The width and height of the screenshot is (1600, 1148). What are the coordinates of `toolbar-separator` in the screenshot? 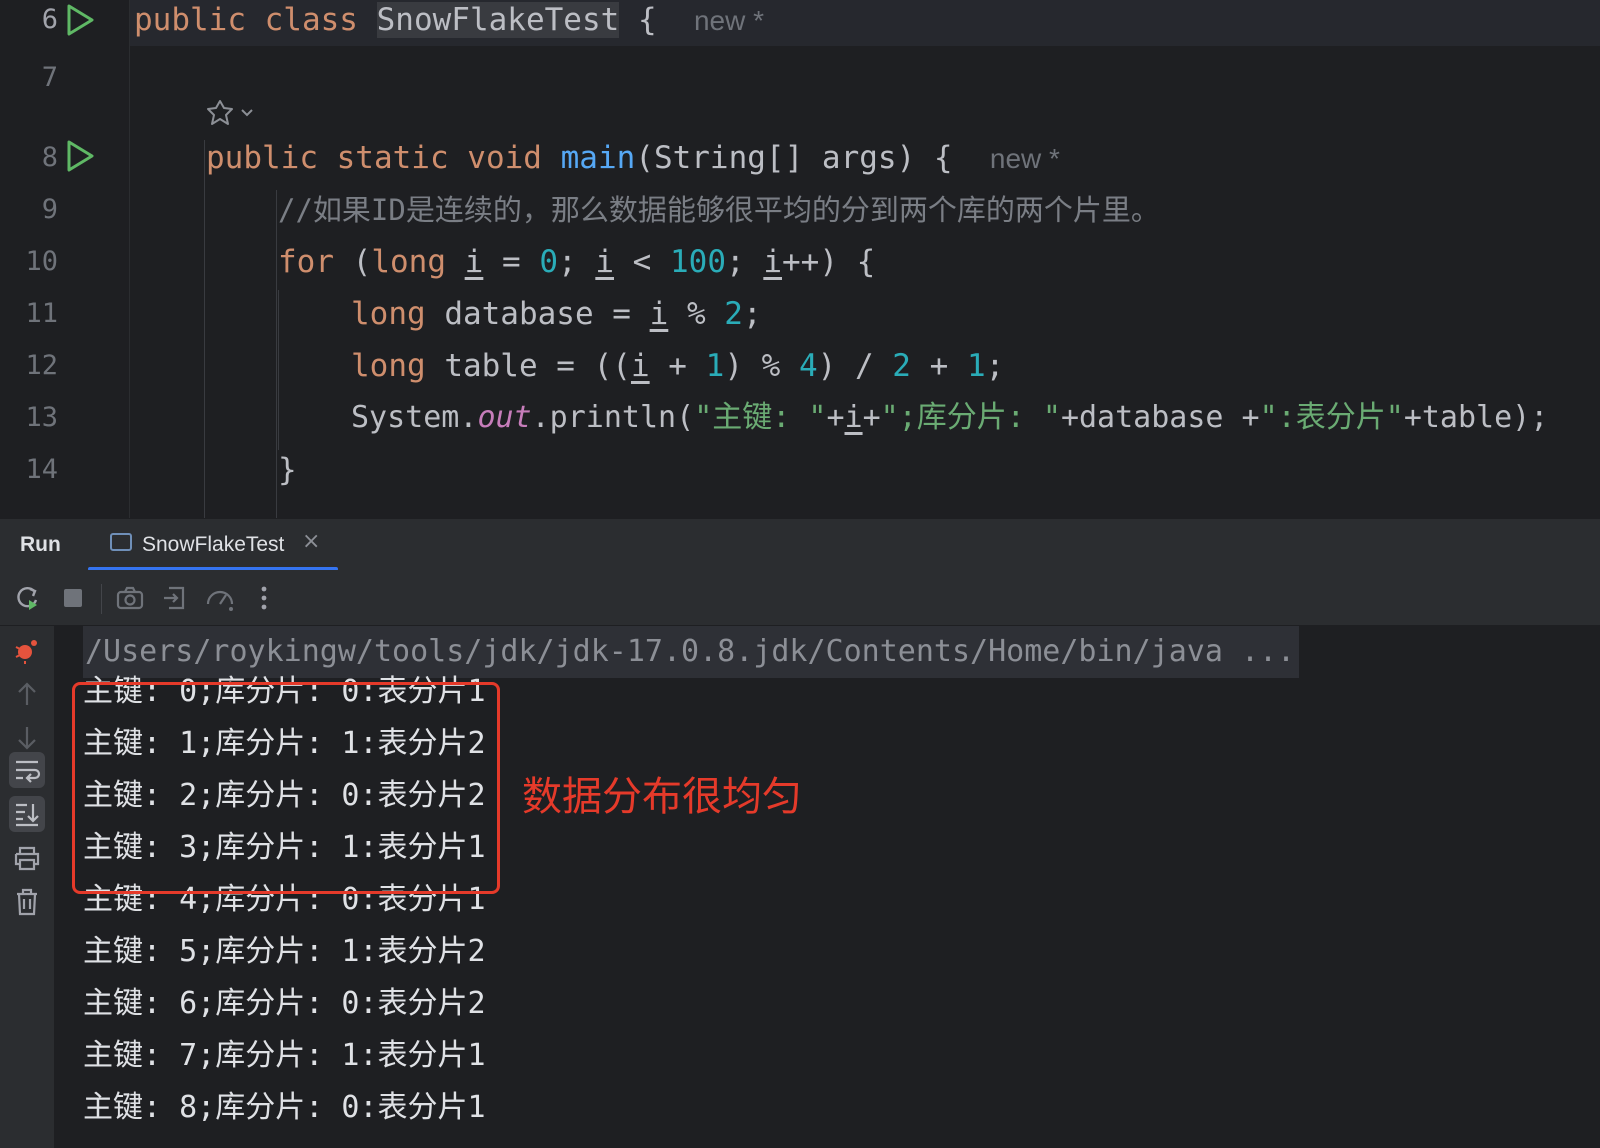 It's located at (101, 599).